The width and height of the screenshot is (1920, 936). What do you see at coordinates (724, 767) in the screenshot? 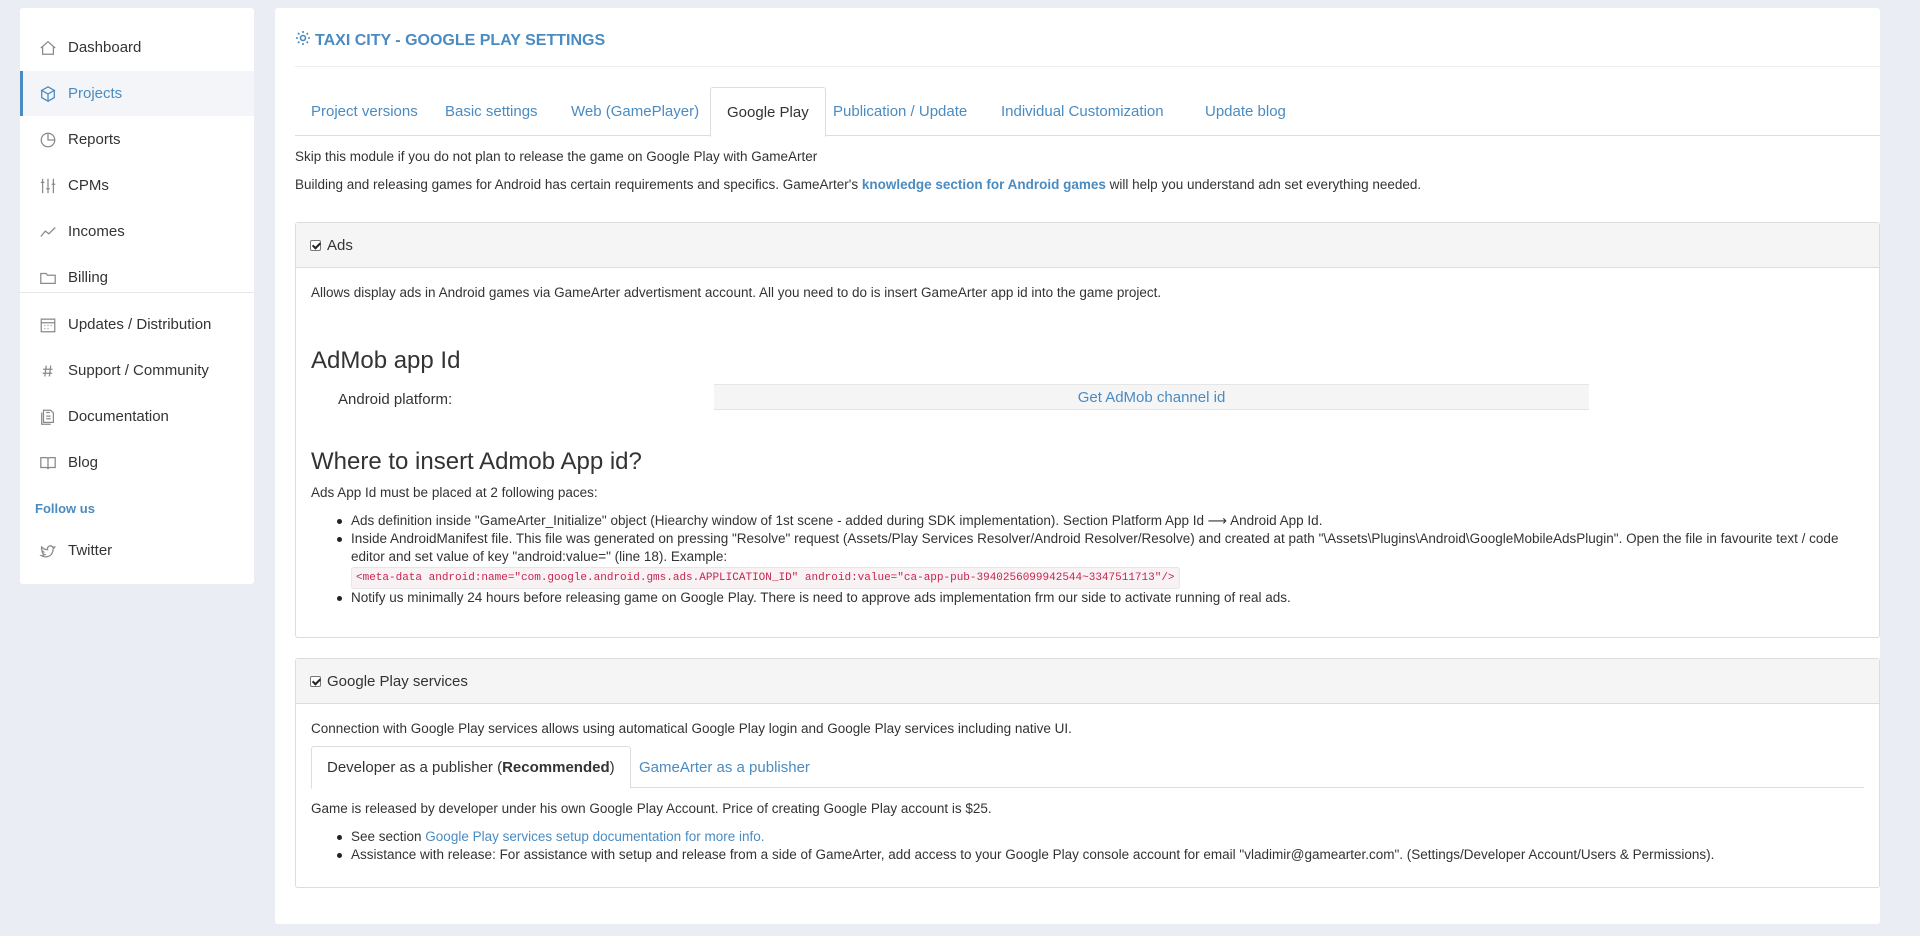
I see `tab-gamearter-publisher: GameArter as a publisher` at bounding box center [724, 767].